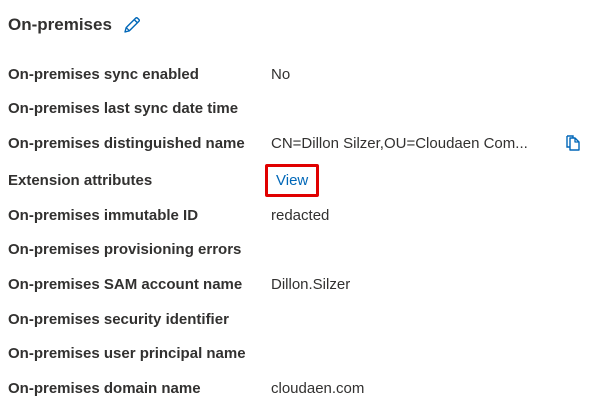  What do you see at coordinates (103, 215) in the screenshot?
I see `field-label: On-premises immutable ID` at bounding box center [103, 215].